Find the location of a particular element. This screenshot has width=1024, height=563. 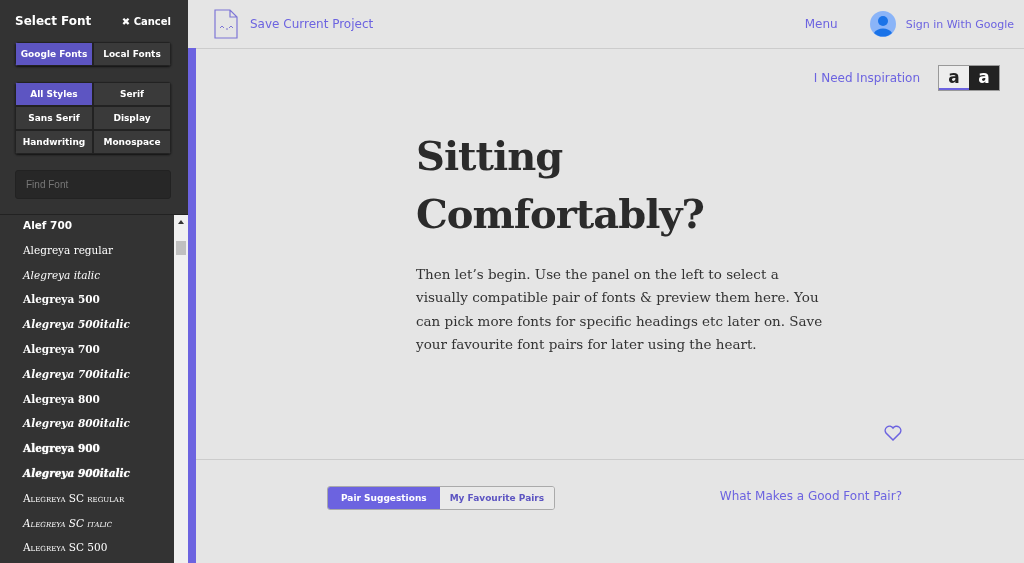

font-item: Alegreya 700 is located at coordinates (98, 351).